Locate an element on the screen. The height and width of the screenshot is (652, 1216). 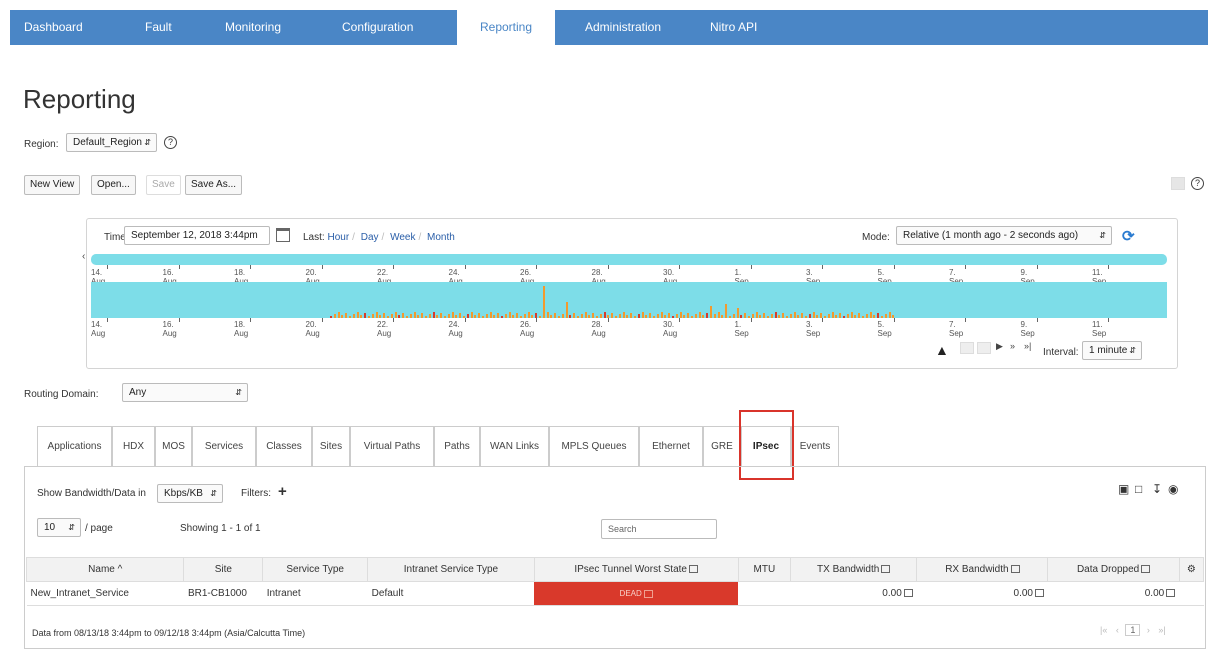
tab-paths: Paths is located at coordinates (457, 446).